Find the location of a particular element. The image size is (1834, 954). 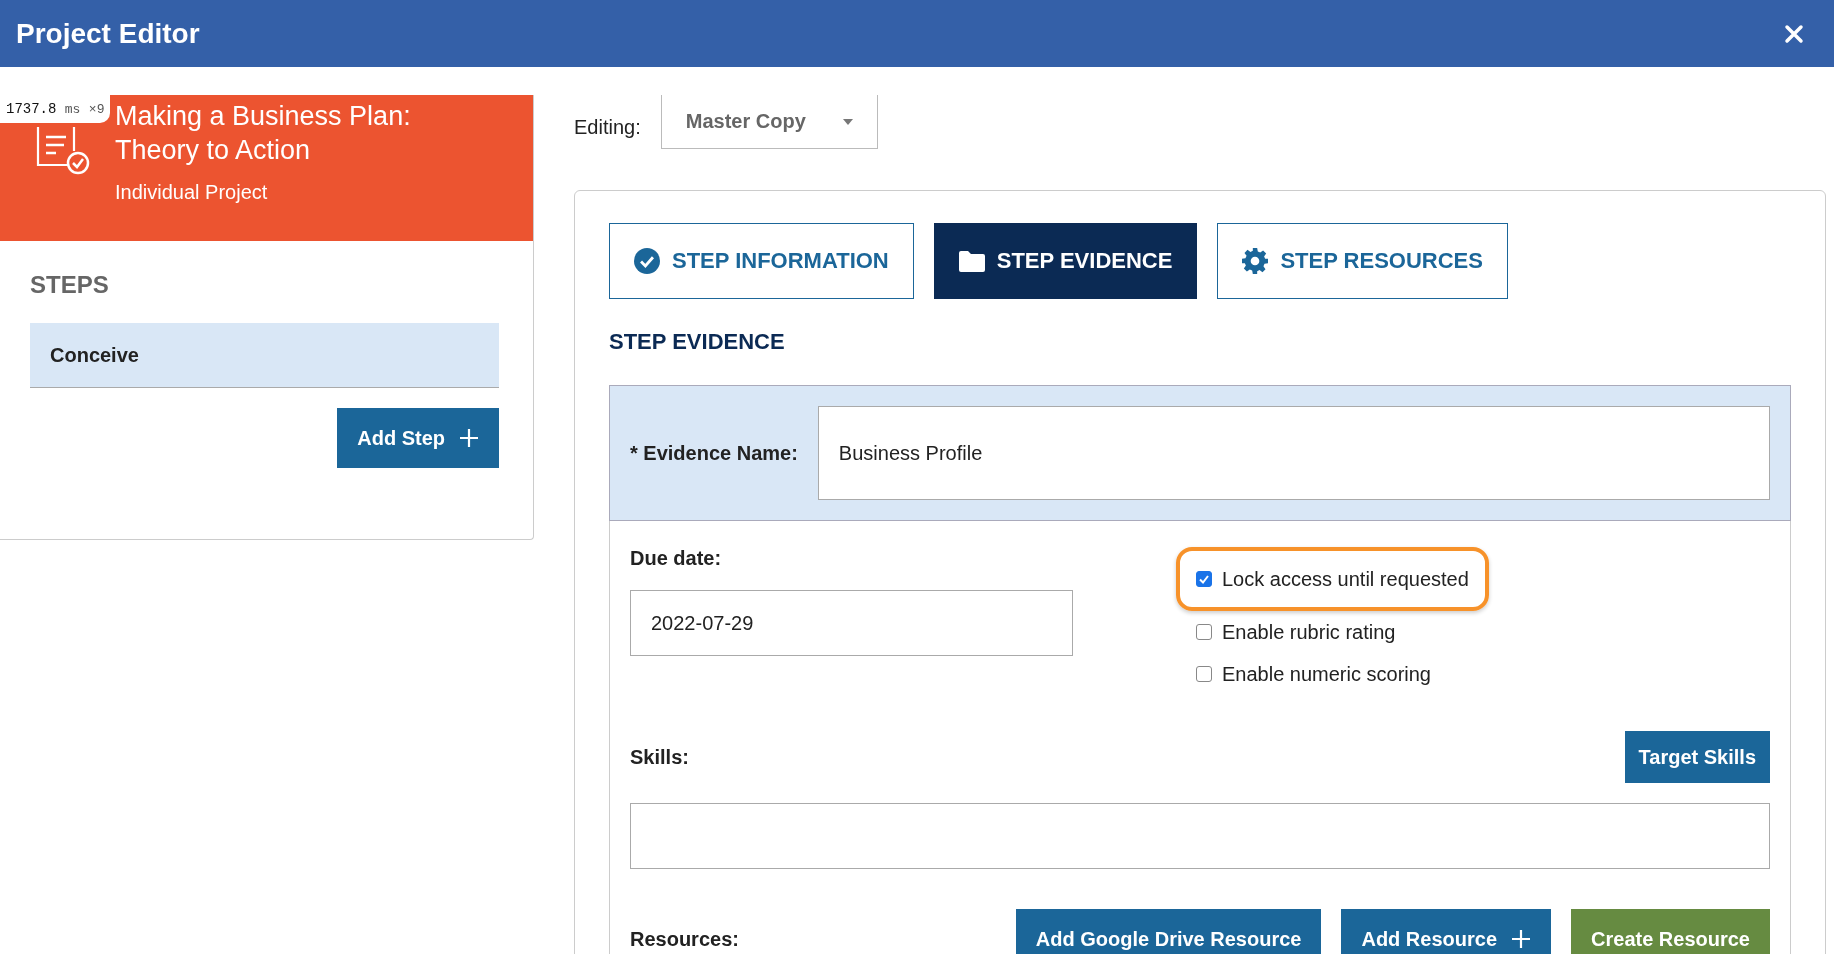

document-check-icon is located at coordinates (62, 150).